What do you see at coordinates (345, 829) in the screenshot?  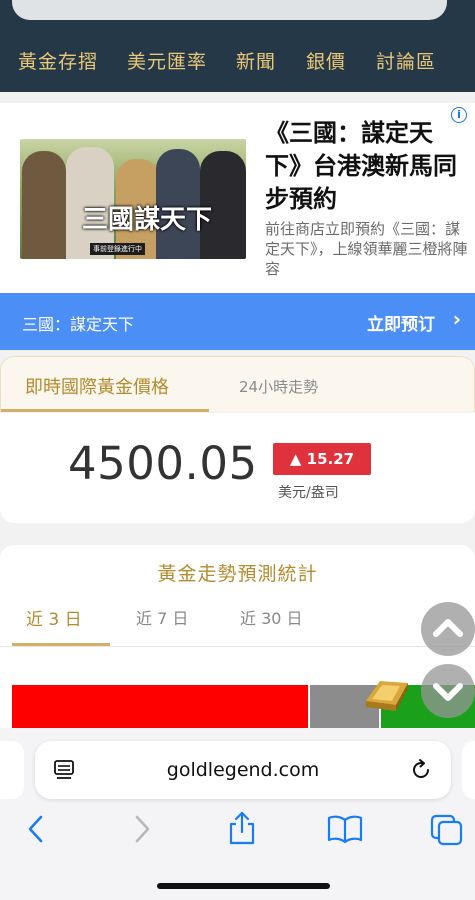 I see `bookmarks-icon` at bounding box center [345, 829].